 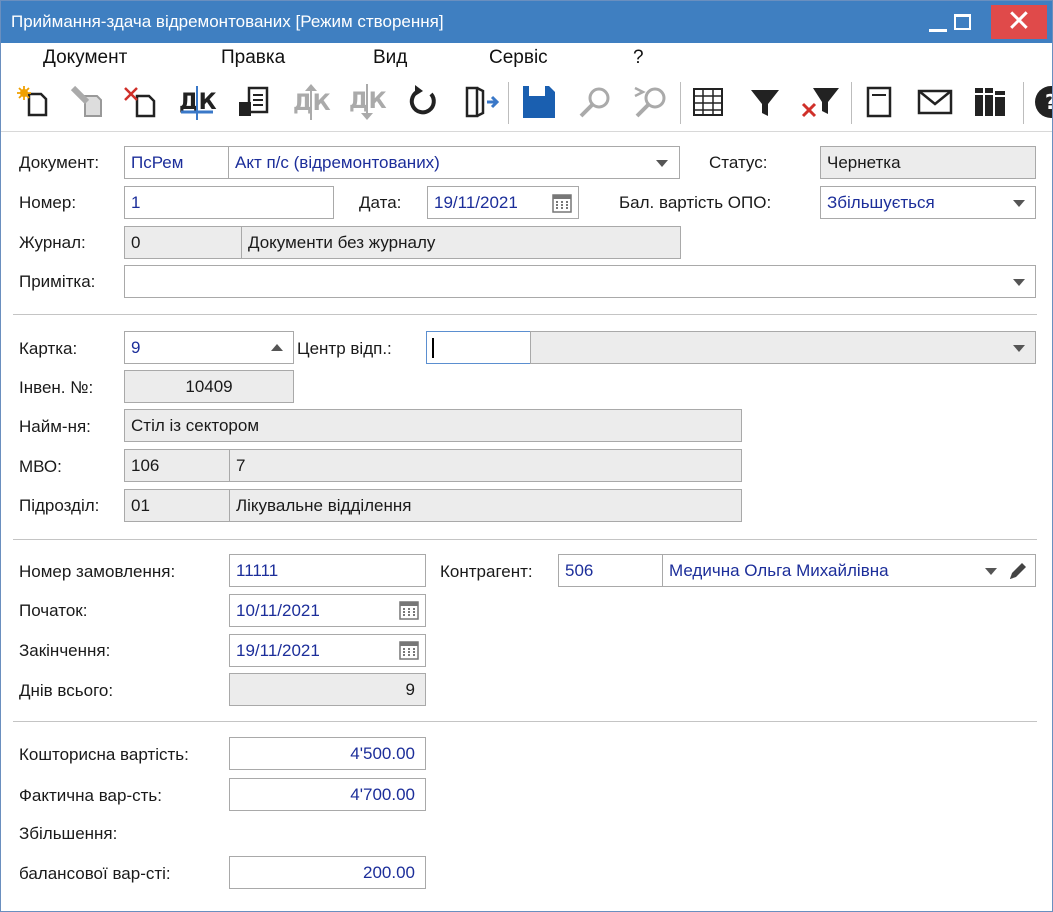 I want to click on exit-icon, so click(x=481, y=102).